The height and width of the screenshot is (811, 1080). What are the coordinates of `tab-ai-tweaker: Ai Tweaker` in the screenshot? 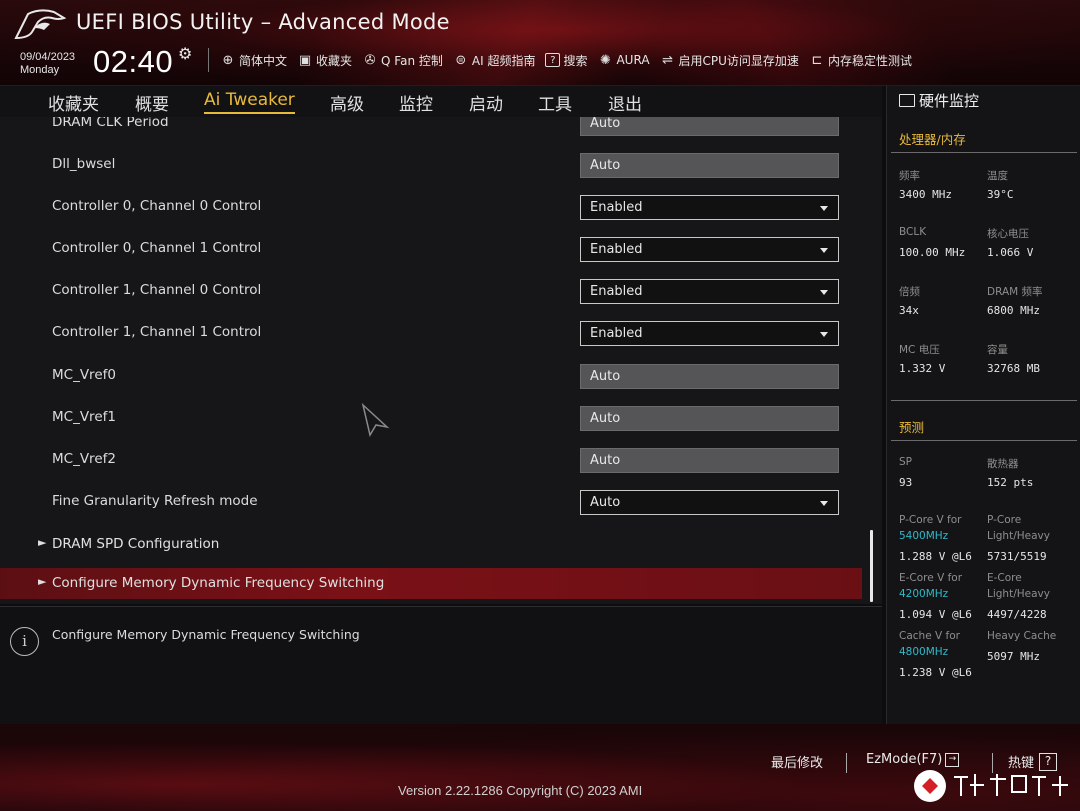 It's located at (249, 102).